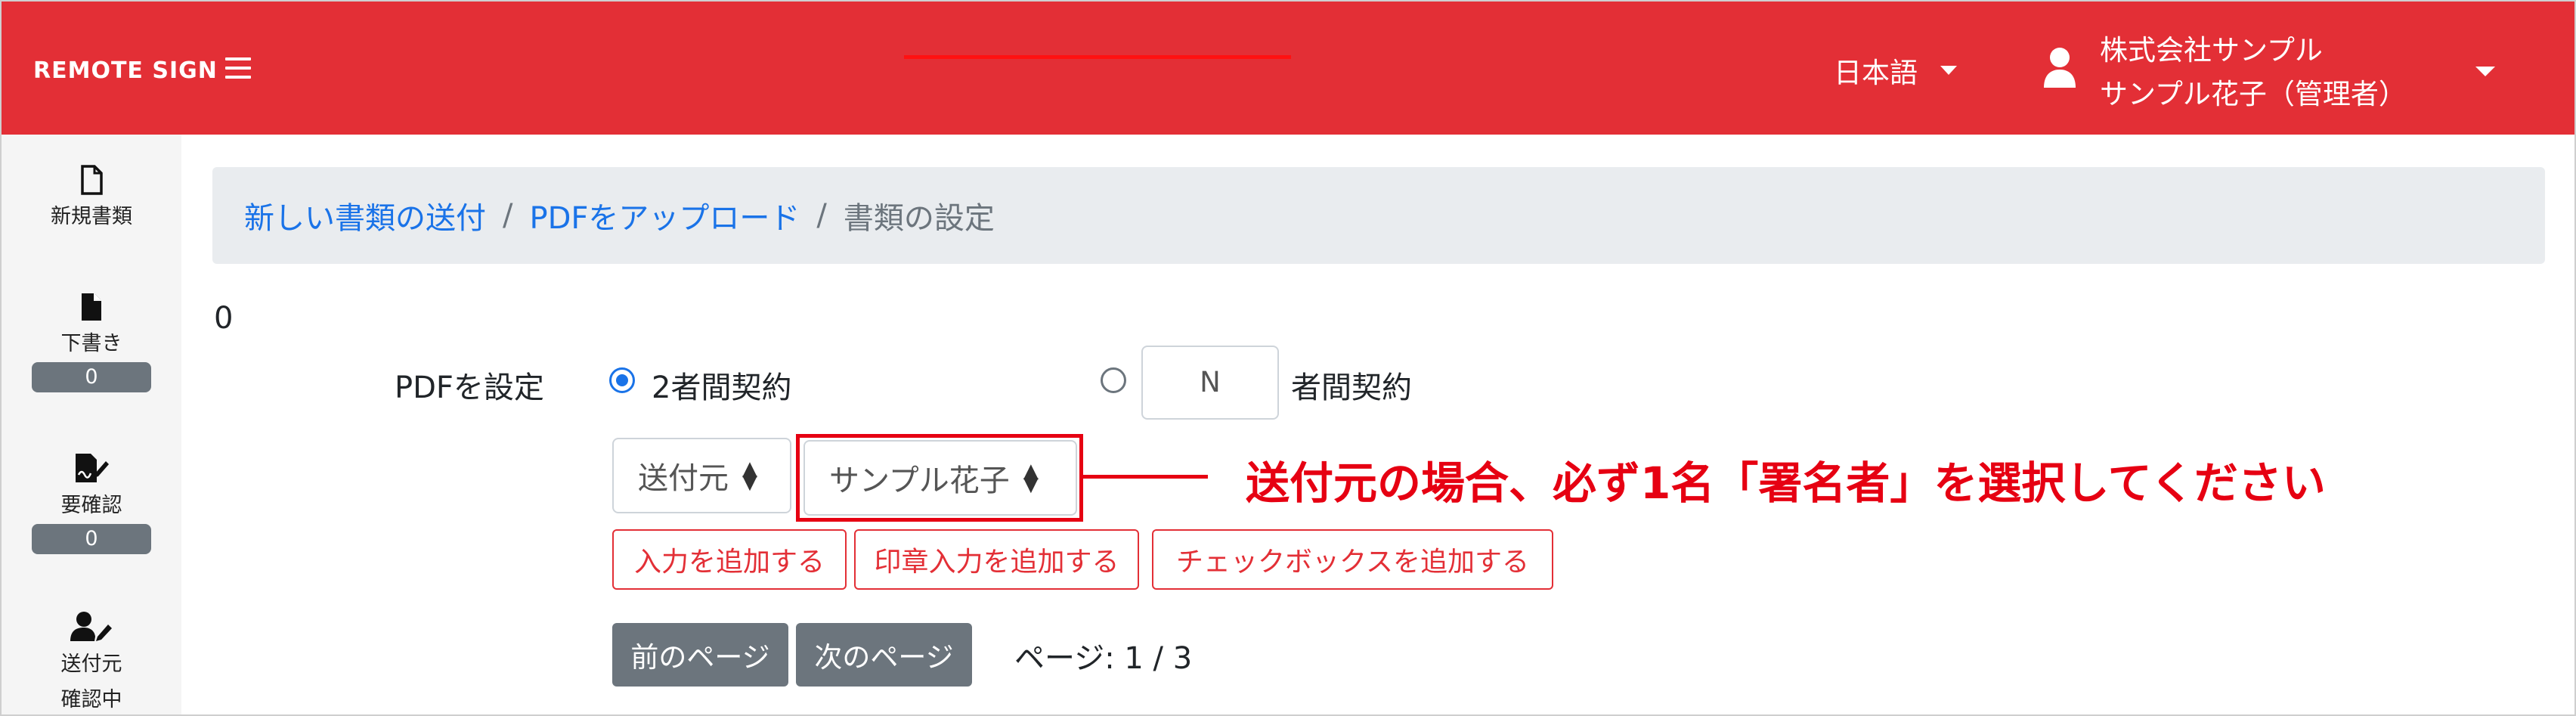 Image resolution: width=2576 pixels, height=716 pixels. I want to click on user-icon, so click(2060, 68).